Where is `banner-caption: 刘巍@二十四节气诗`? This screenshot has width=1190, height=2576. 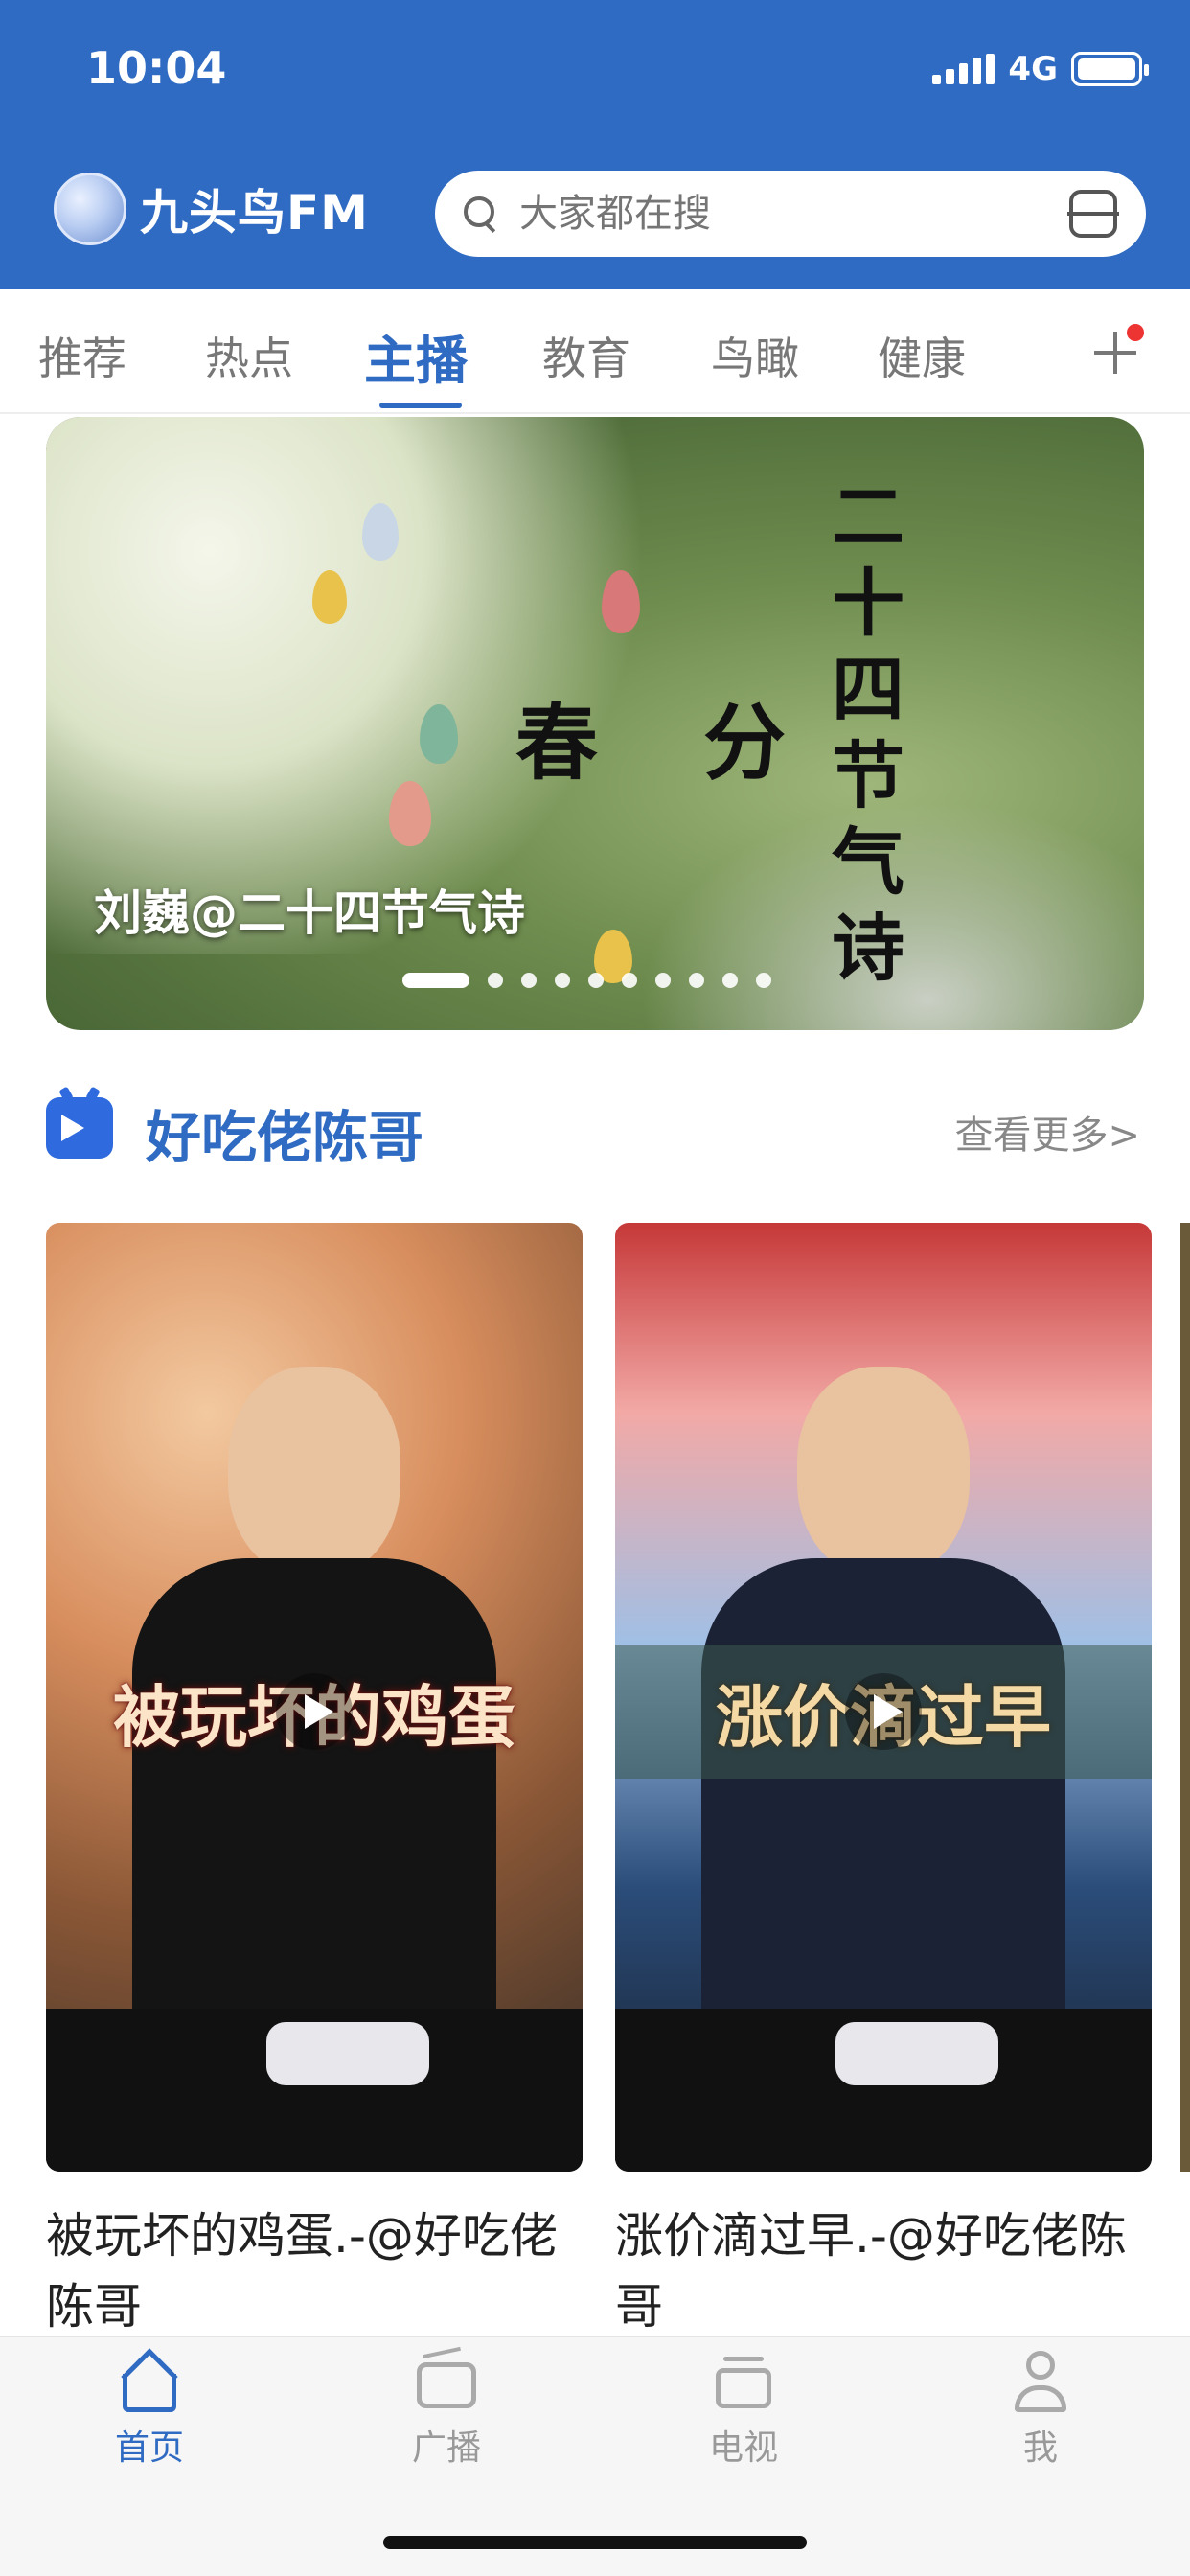
banner-caption: 刘巍@二十四节气诗 is located at coordinates (310, 913).